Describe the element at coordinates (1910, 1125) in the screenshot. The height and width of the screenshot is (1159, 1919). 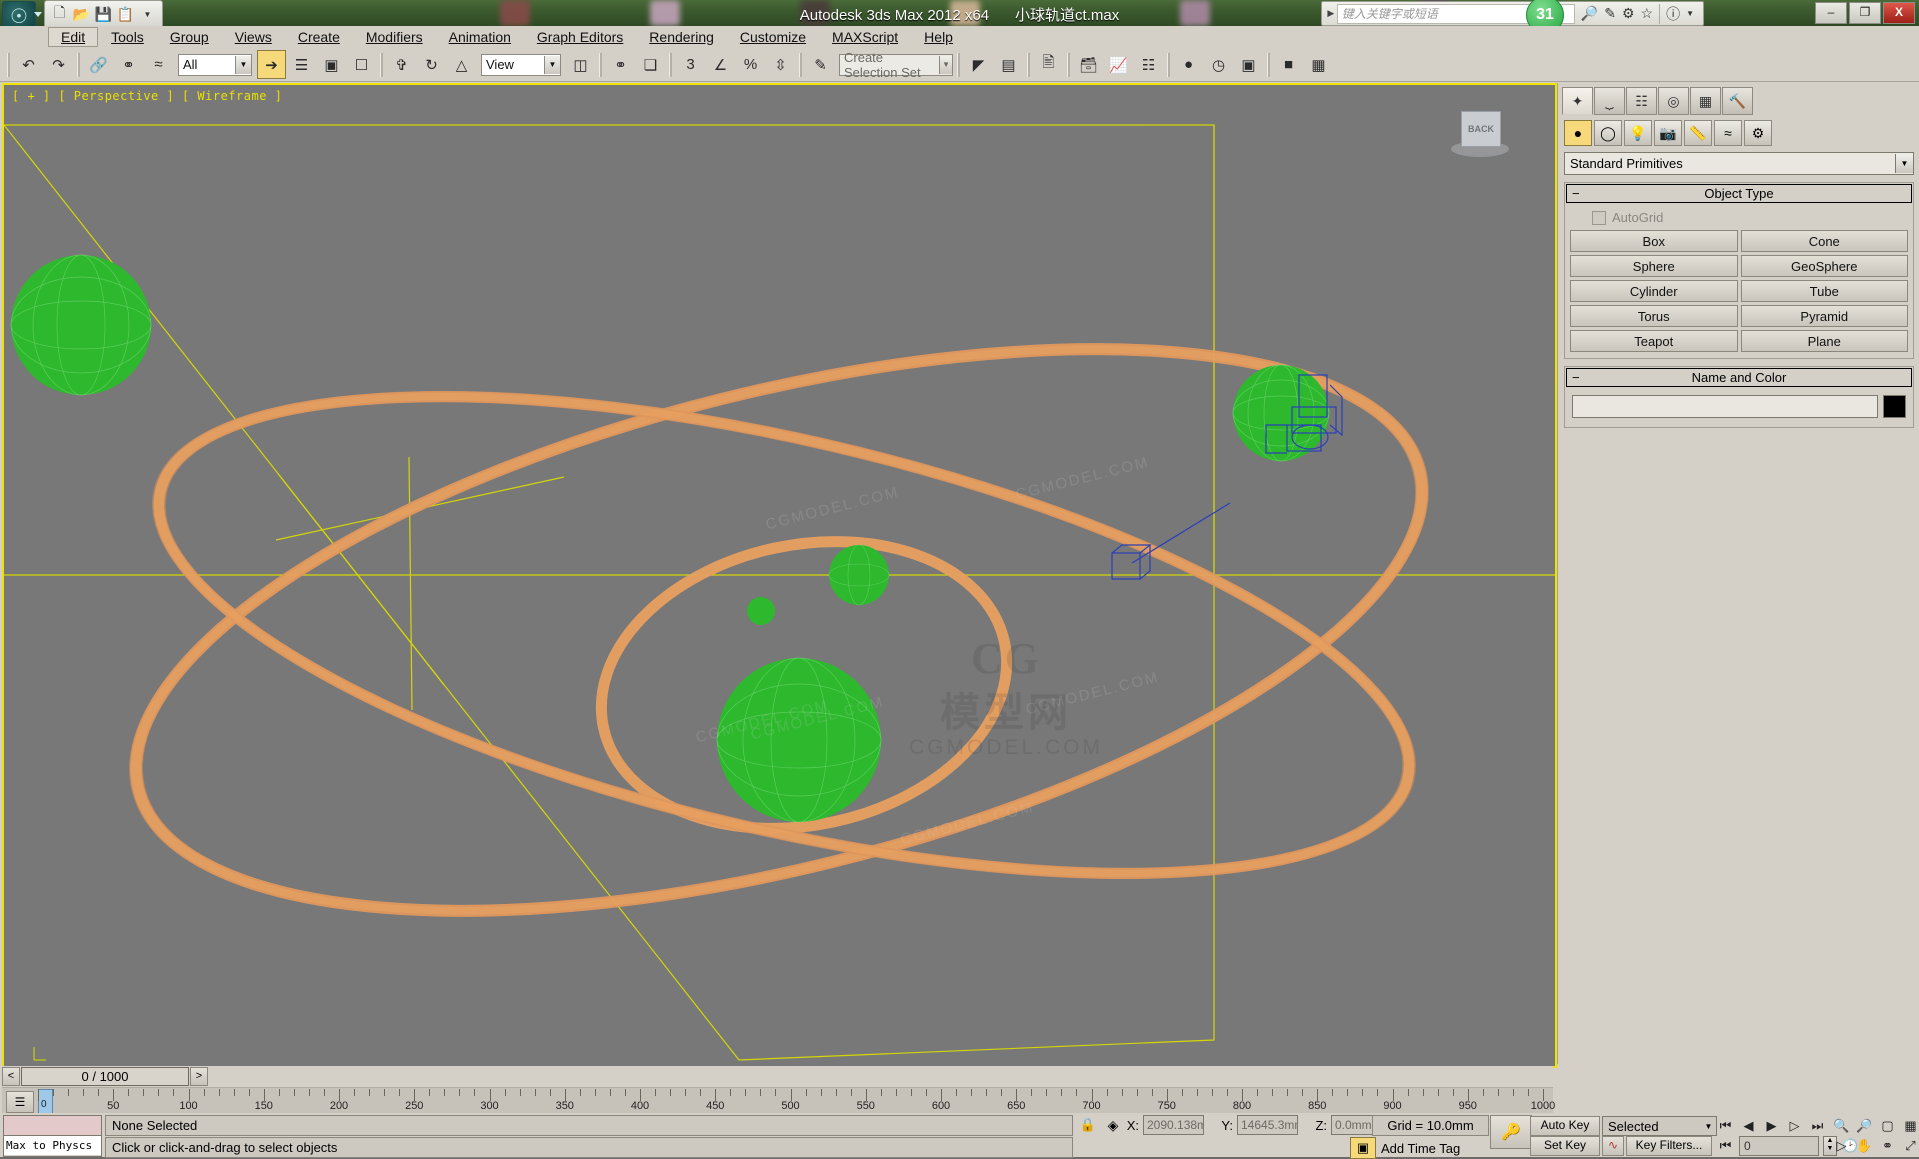
I see `zoom-extents-all-icon: ▦` at that location.